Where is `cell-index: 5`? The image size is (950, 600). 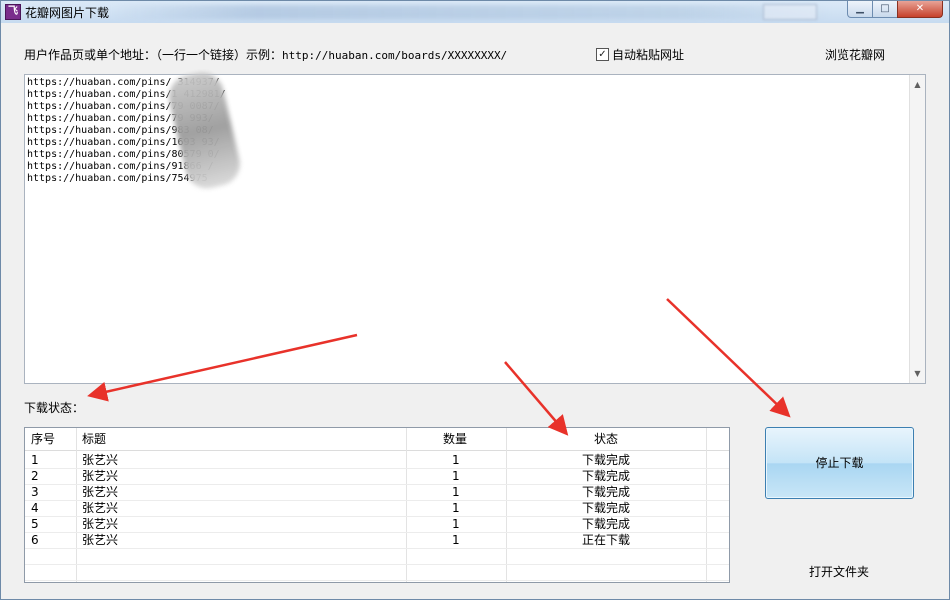
cell-index: 5 is located at coordinates (35, 524).